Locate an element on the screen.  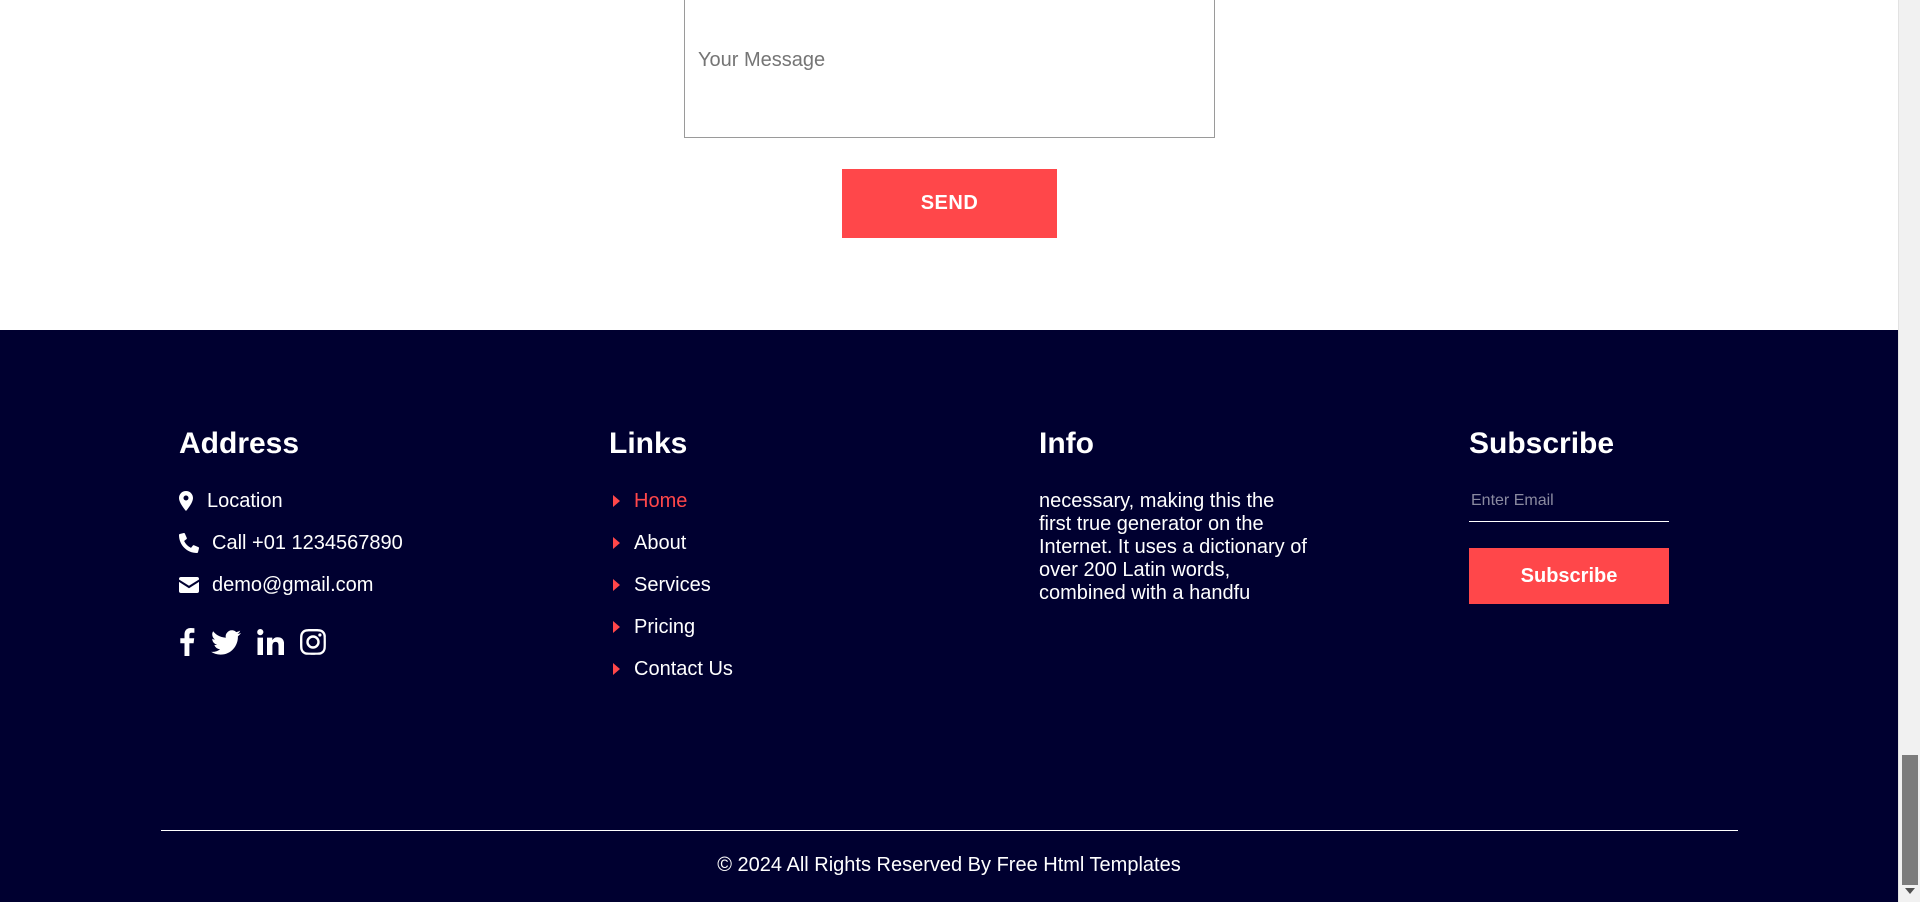
email-link: demo@gmail.com is located at coordinates (379, 585).